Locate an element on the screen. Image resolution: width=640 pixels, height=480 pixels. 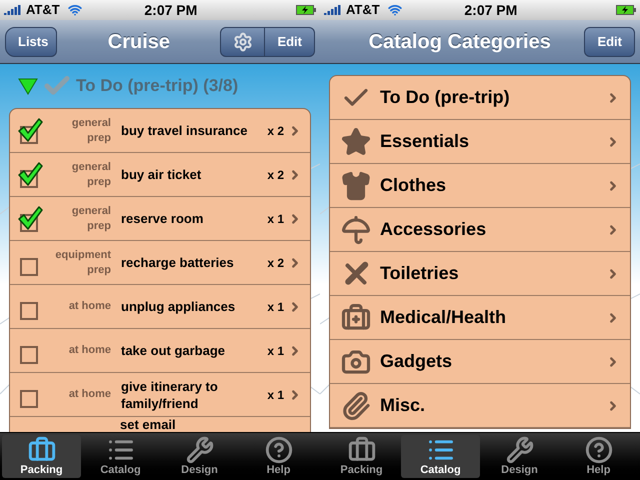
category-name: Clothes is located at coordinates (413, 185).